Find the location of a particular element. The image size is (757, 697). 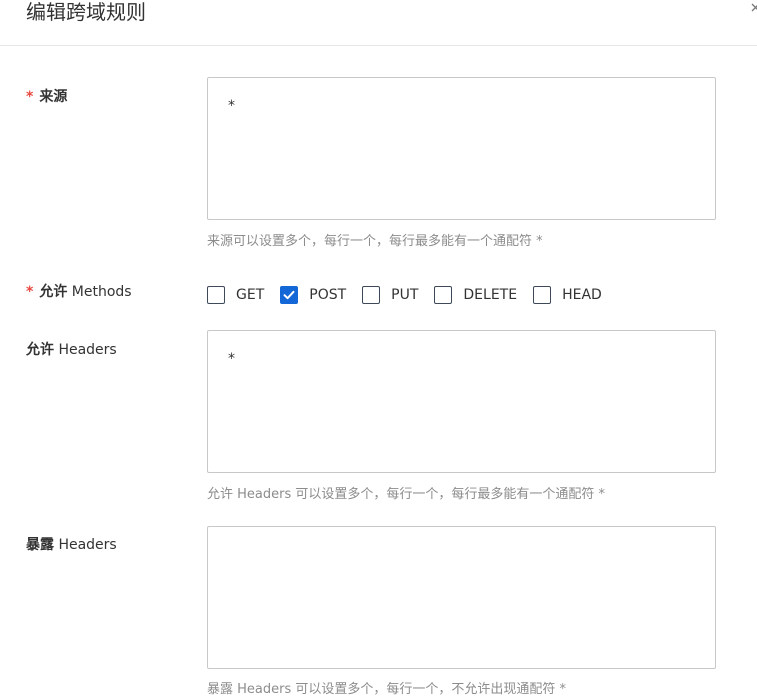

close-icon is located at coordinates (753, 10).